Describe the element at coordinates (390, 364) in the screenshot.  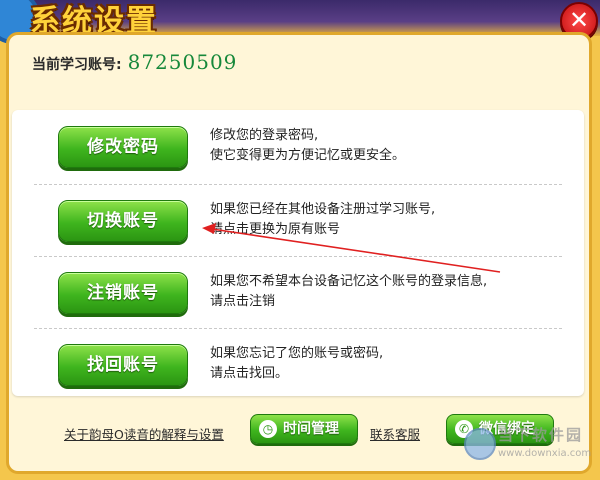
I see `recover-account-desc: 如果您忘记了您的账号或密码, 请点击找回。` at that location.